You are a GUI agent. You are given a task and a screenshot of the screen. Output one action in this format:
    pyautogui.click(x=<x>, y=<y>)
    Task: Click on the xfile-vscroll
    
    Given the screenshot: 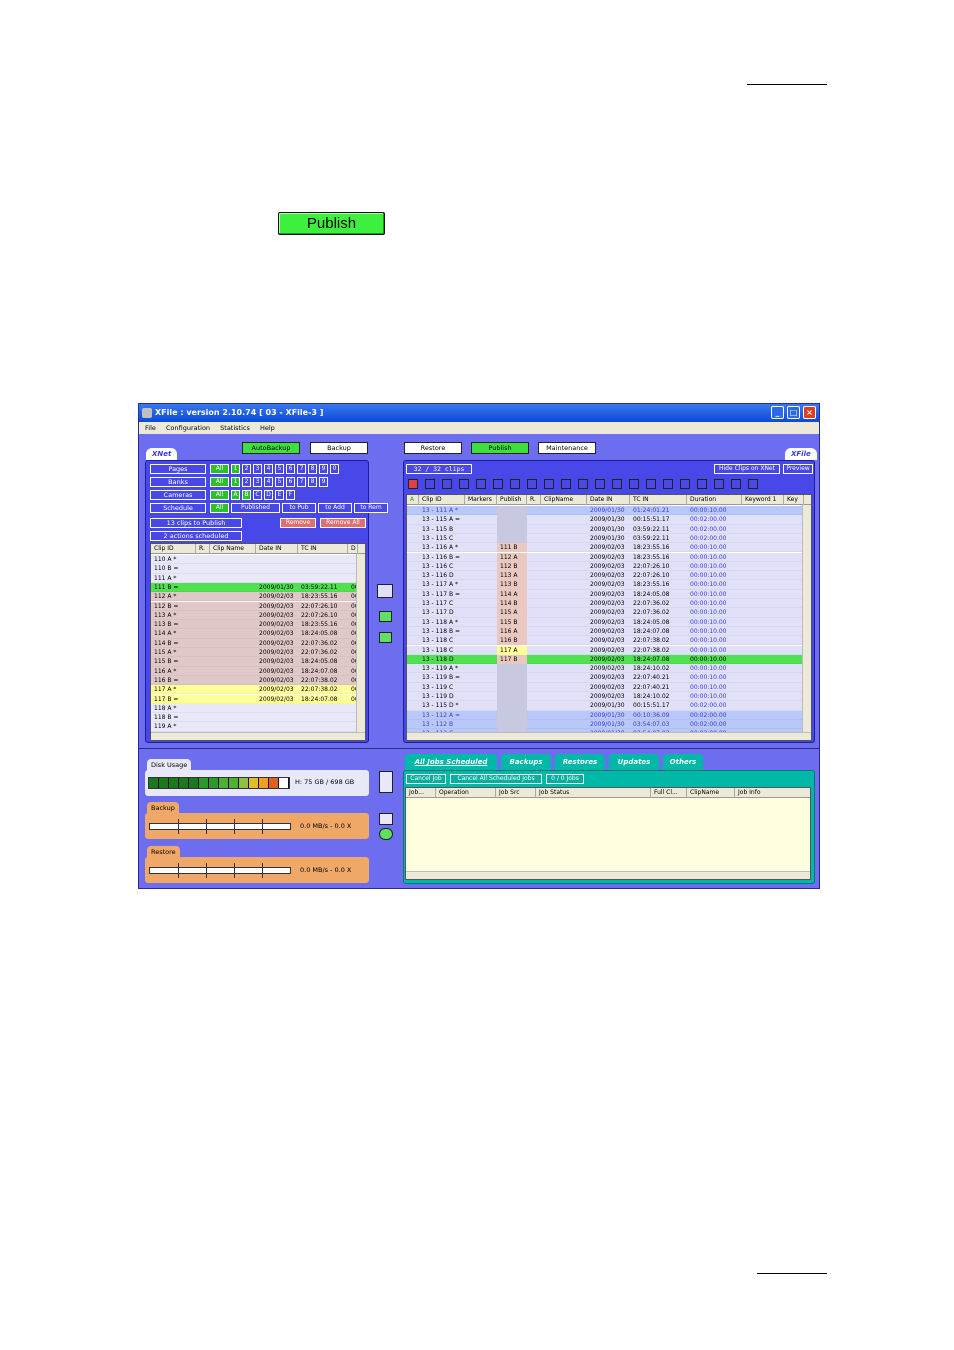 What is the action you would take?
    pyautogui.click(x=806, y=619)
    